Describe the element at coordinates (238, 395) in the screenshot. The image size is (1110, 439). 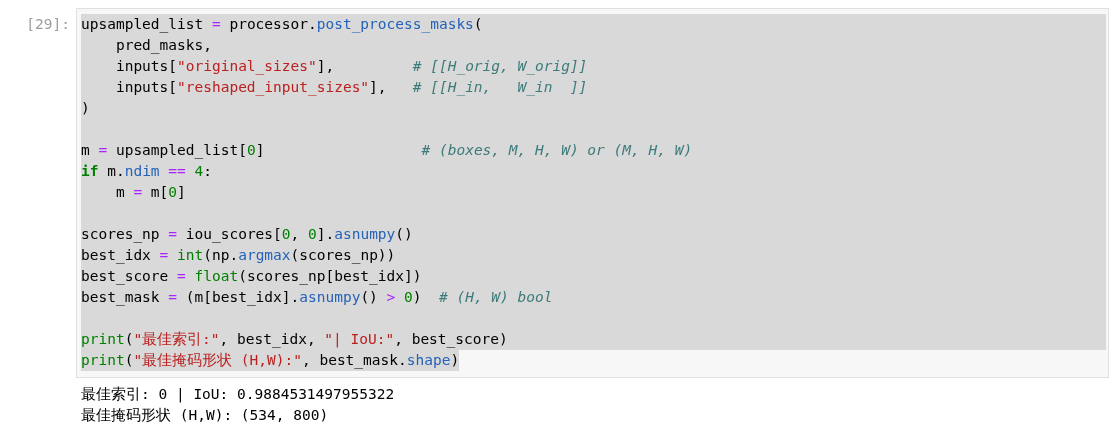
I see `output-line: 最佳索引: 0 | IoU: 0.9884531497955322` at that location.